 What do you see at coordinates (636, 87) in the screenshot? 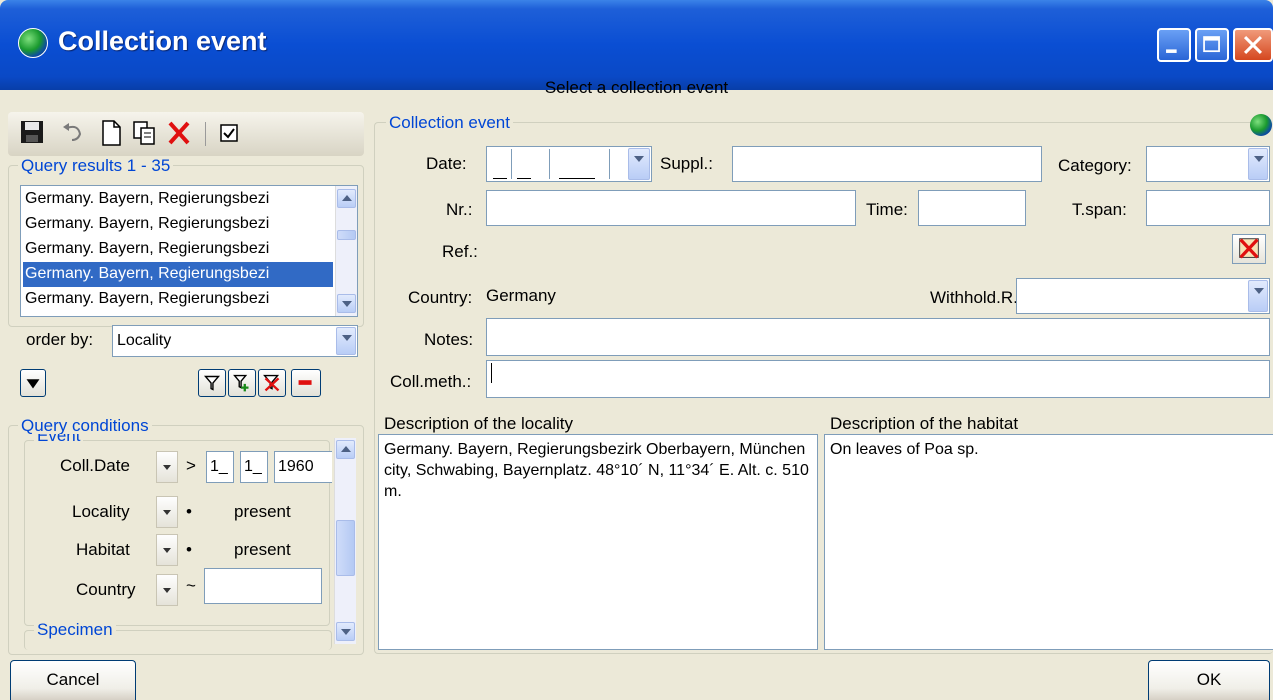
I see `dialog-caption: Select a collection event` at bounding box center [636, 87].